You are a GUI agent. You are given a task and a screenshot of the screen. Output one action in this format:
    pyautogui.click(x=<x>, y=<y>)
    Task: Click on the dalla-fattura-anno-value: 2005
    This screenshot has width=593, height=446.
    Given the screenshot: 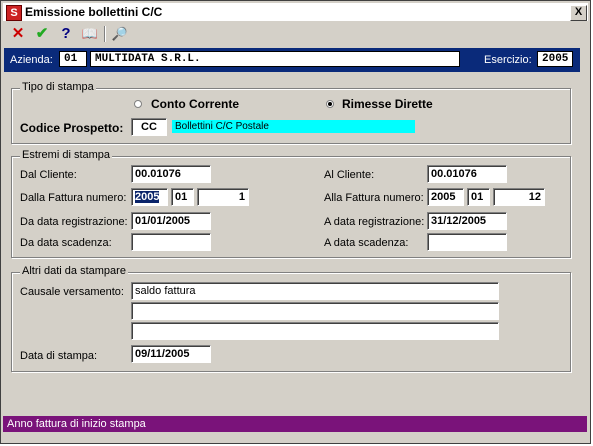 What is the action you would take?
    pyautogui.click(x=147, y=197)
    